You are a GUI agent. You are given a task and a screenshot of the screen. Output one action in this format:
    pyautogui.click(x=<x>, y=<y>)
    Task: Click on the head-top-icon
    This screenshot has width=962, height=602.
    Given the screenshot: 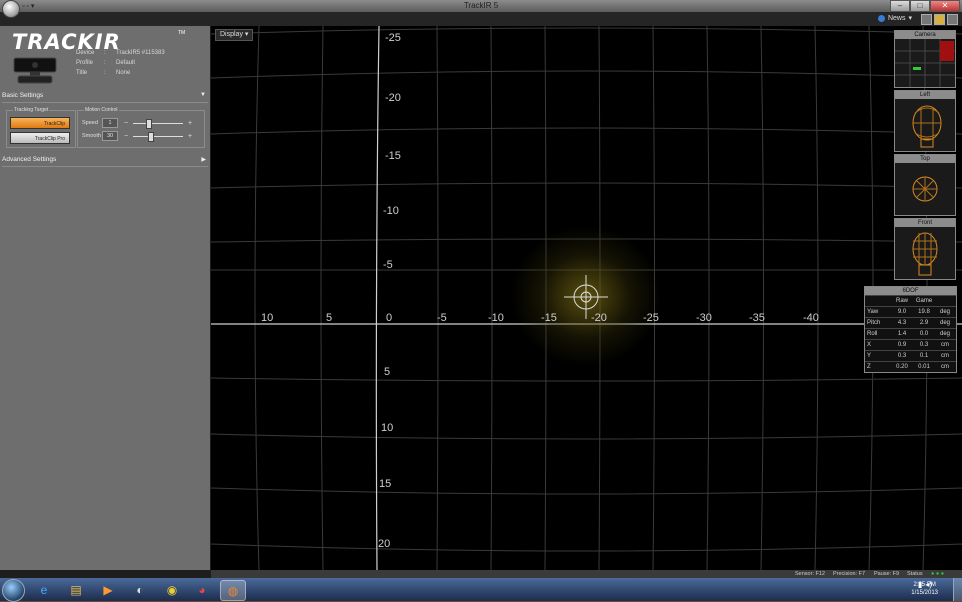 What is the action you would take?
    pyautogui.click(x=925, y=189)
    